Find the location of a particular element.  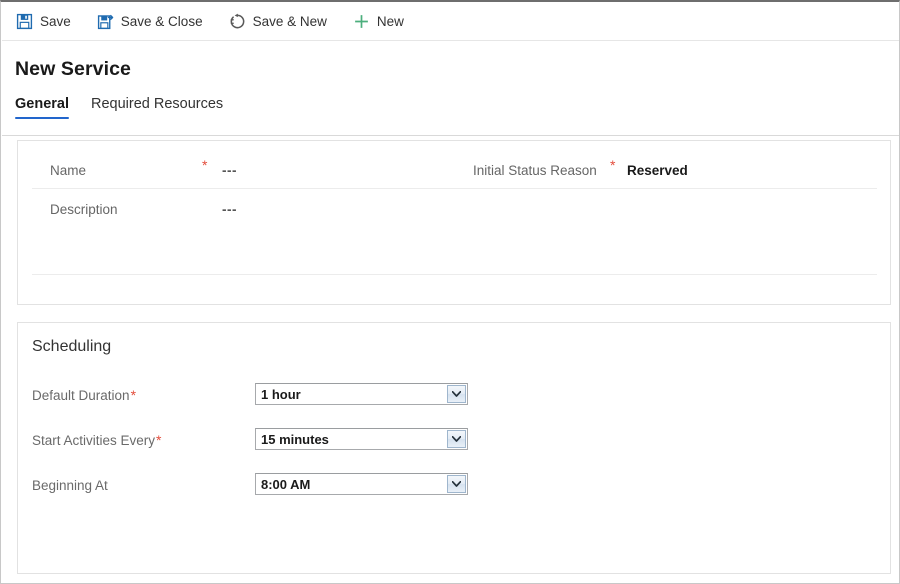

save-and-close-icon is located at coordinates (105, 22).